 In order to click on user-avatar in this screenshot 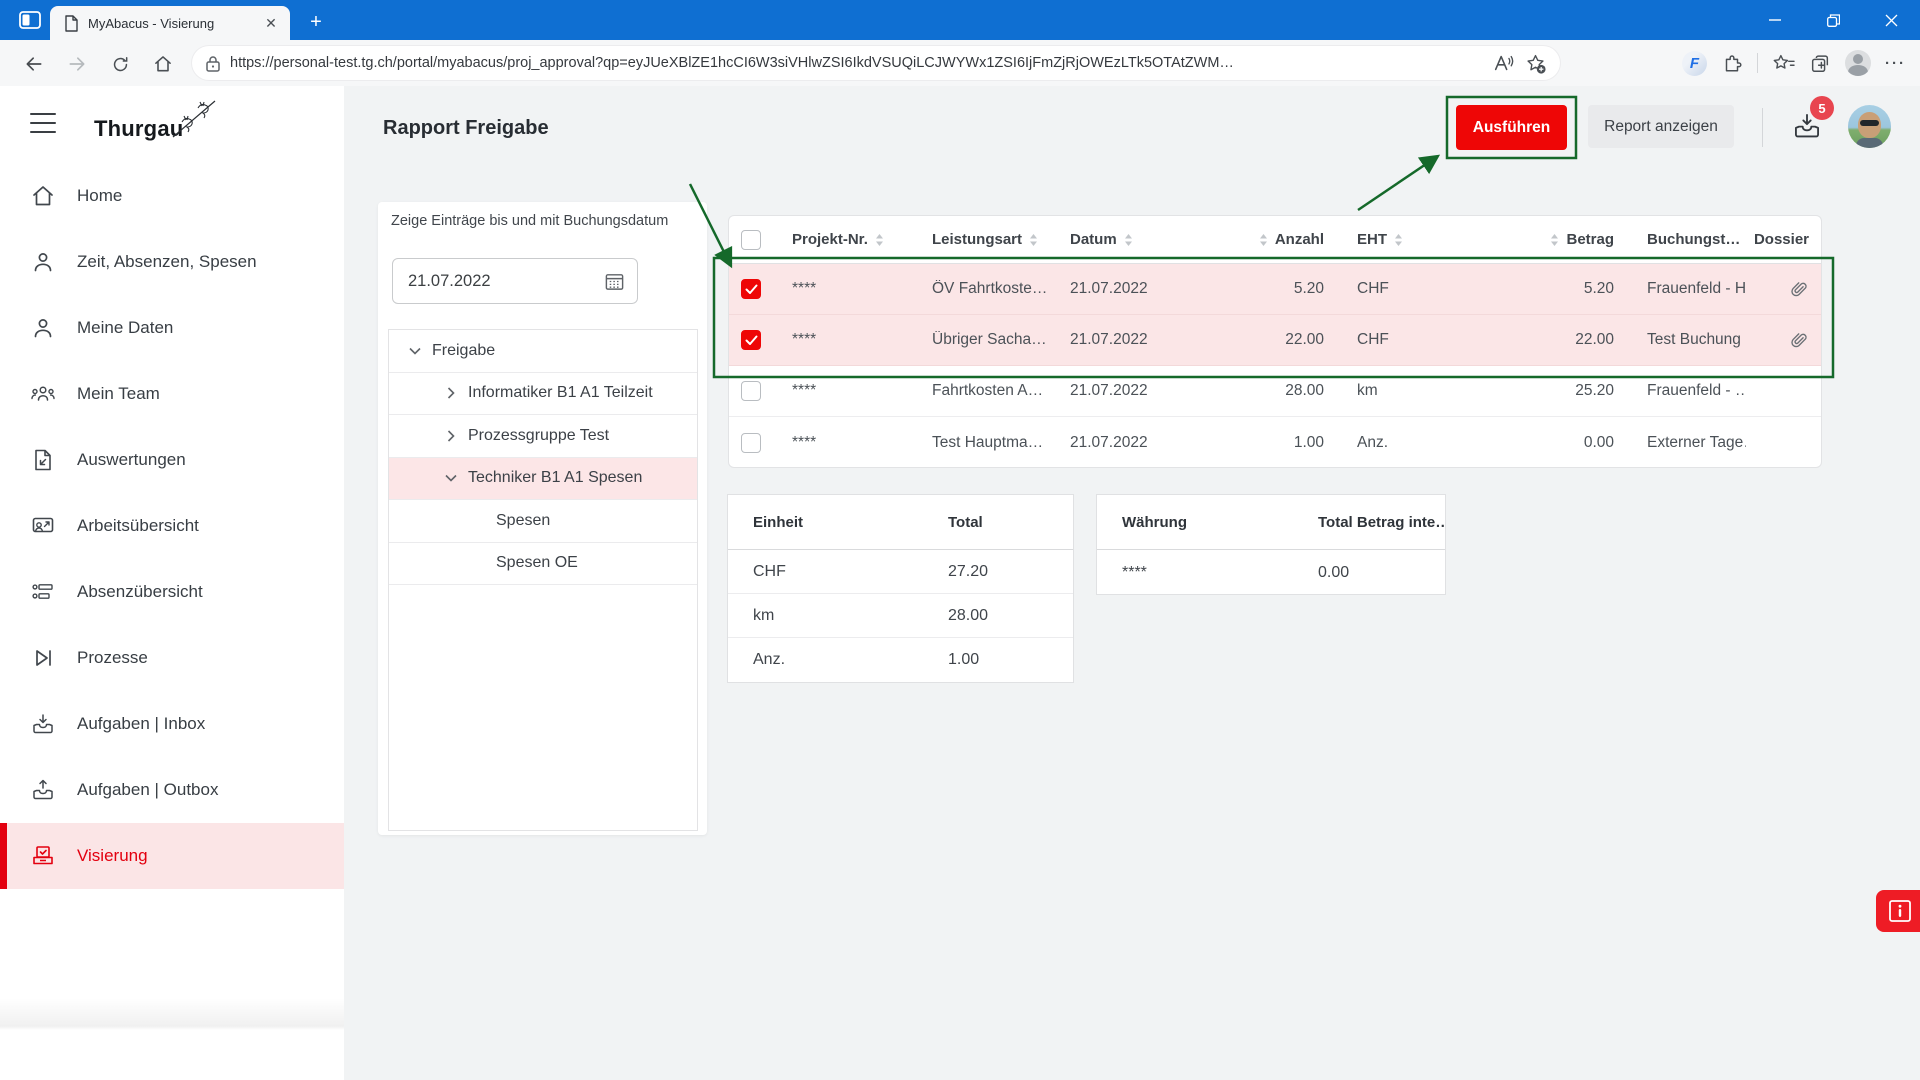, I will do `click(1869, 126)`.